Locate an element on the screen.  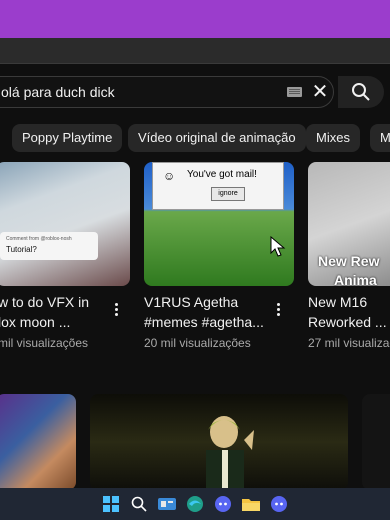
anime-character-image is located at coordinates (230, 453).